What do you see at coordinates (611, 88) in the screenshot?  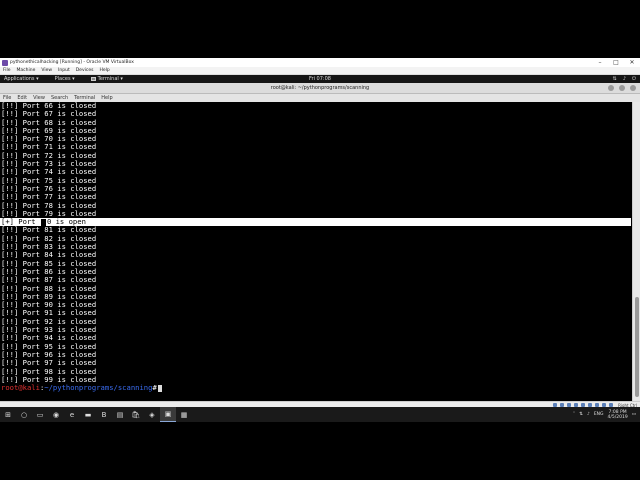 I see `terminal-minimize-button` at bounding box center [611, 88].